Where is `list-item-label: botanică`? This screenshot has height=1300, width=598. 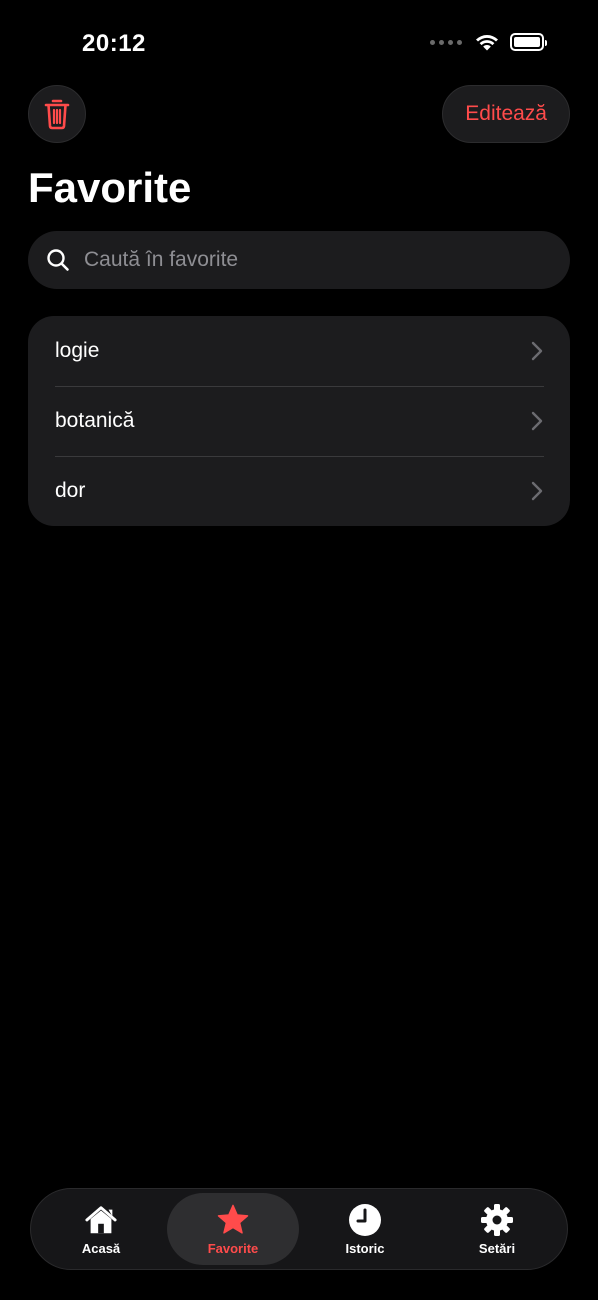
list-item-label: botanică is located at coordinates (95, 420).